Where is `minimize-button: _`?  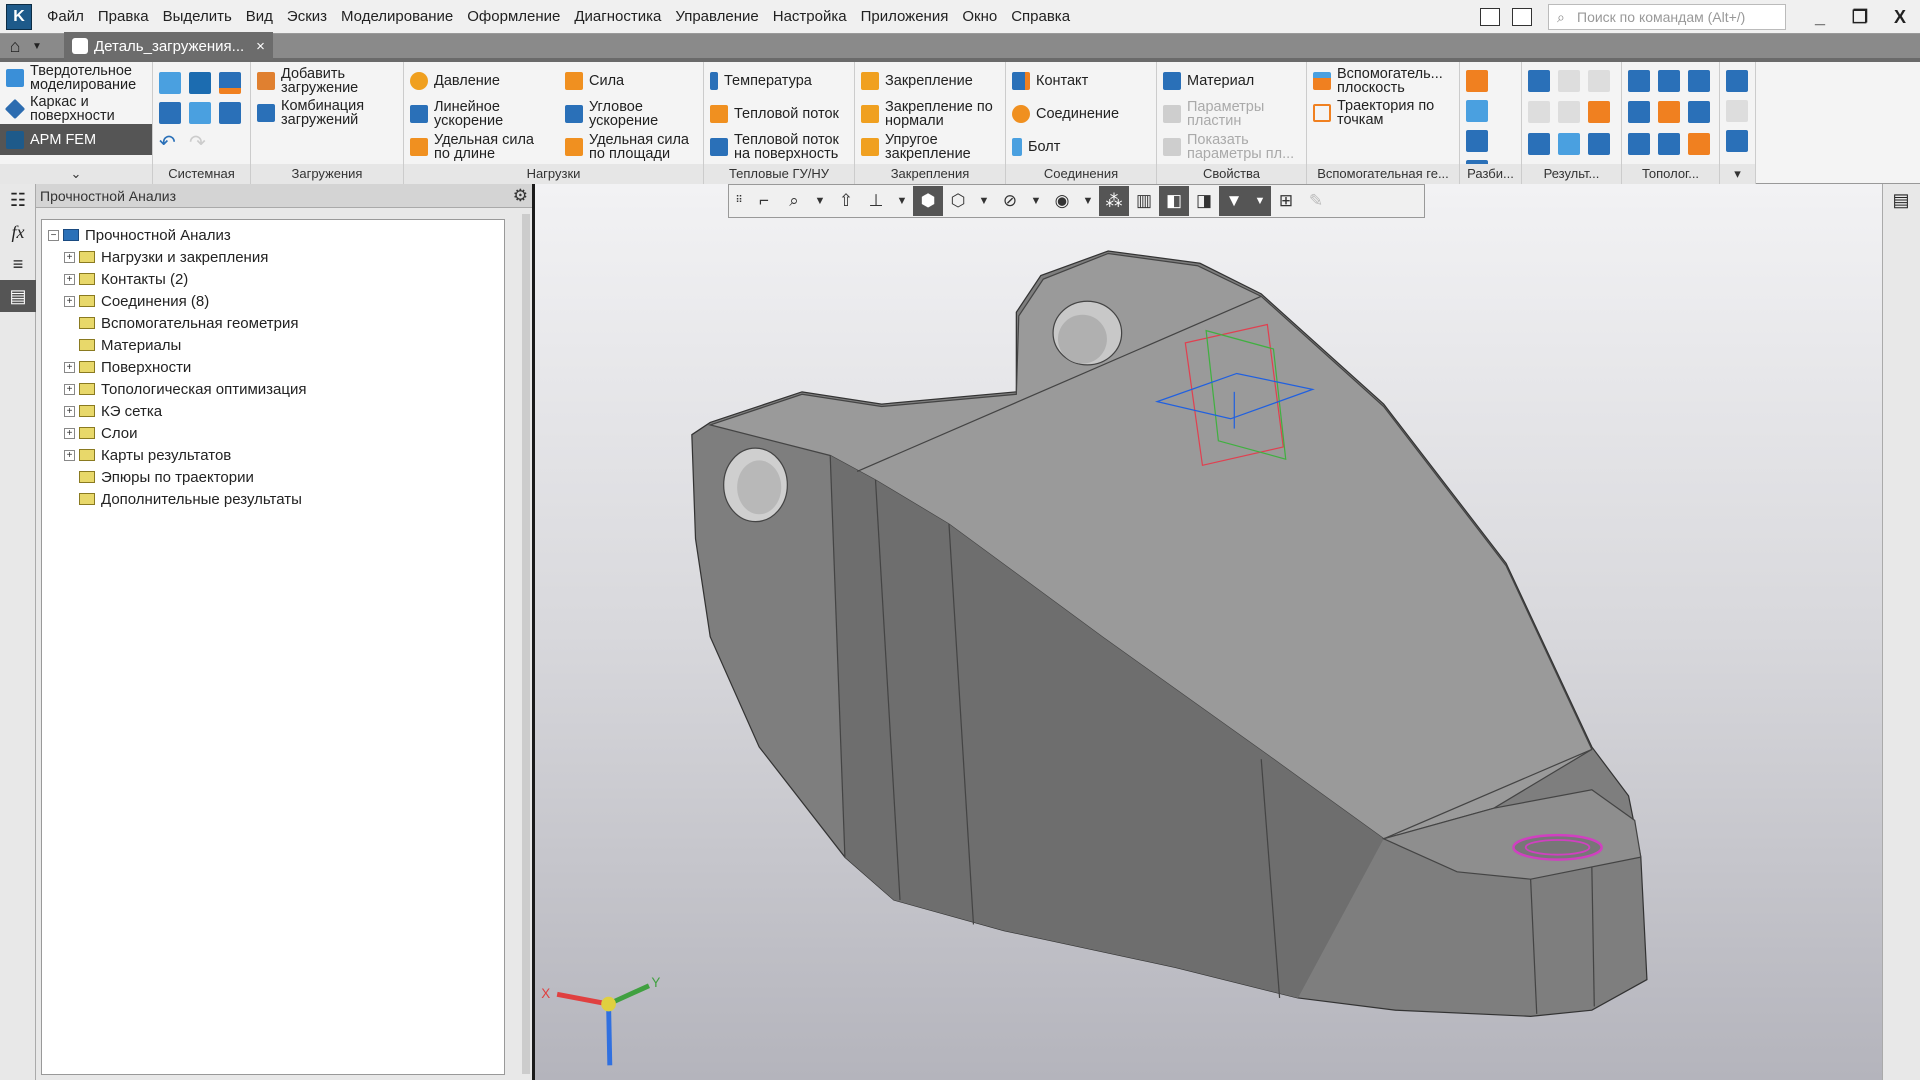 minimize-button: _ is located at coordinates (1820, 17).